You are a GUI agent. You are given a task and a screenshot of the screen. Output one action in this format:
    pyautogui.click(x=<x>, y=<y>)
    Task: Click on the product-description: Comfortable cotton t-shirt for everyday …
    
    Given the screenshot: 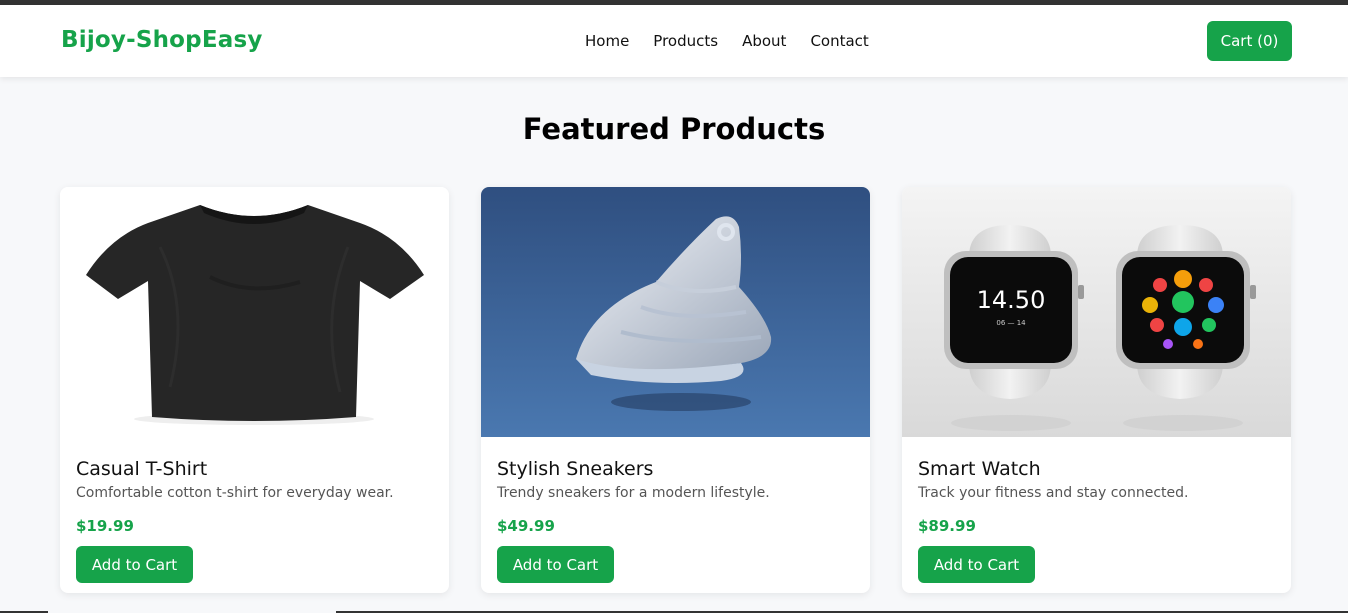 What is the action you would take?
    pyautogui.click(x=235, y=493)
    